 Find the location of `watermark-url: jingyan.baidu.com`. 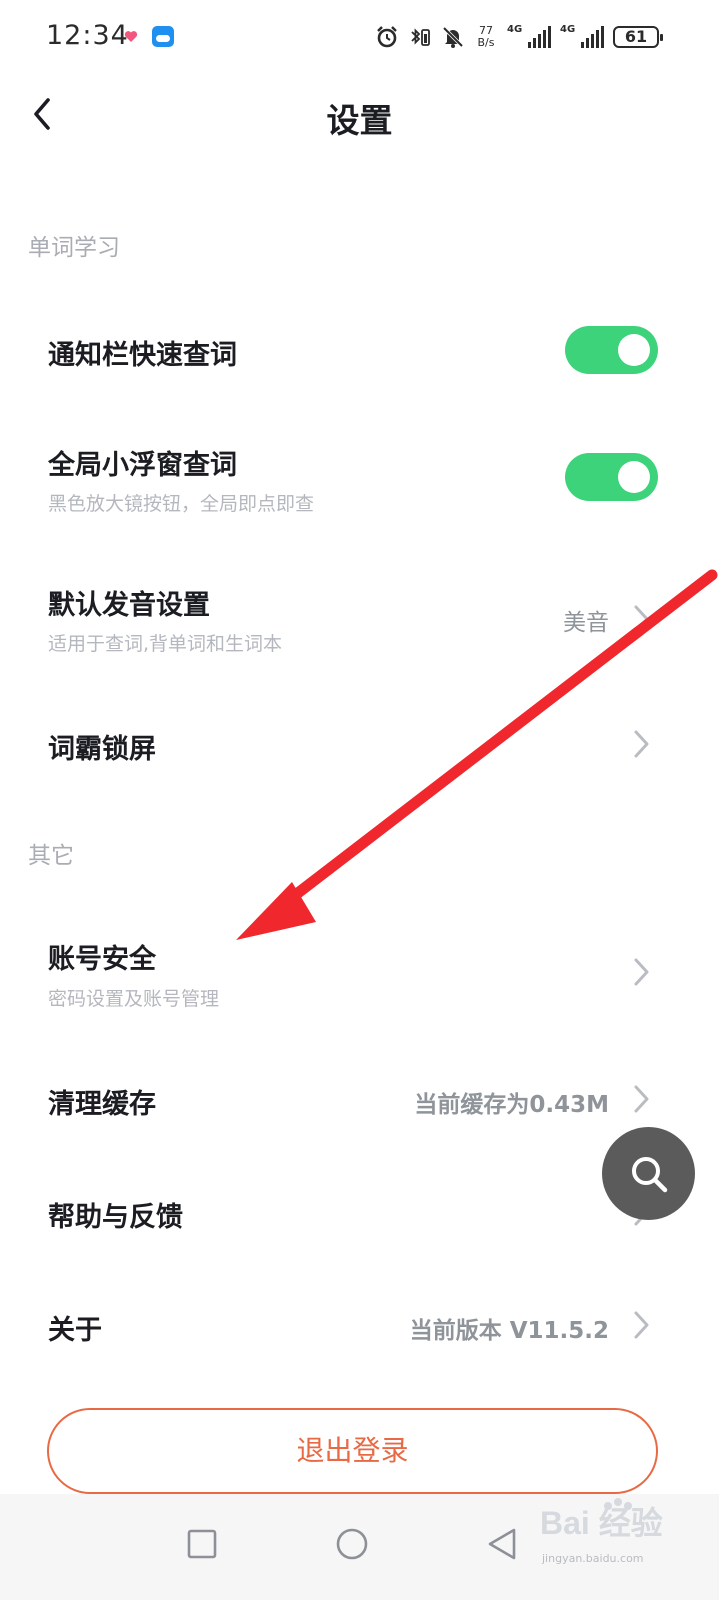

watermark-url: jingyan.baidu.com is located at coordinates (593, 1558).